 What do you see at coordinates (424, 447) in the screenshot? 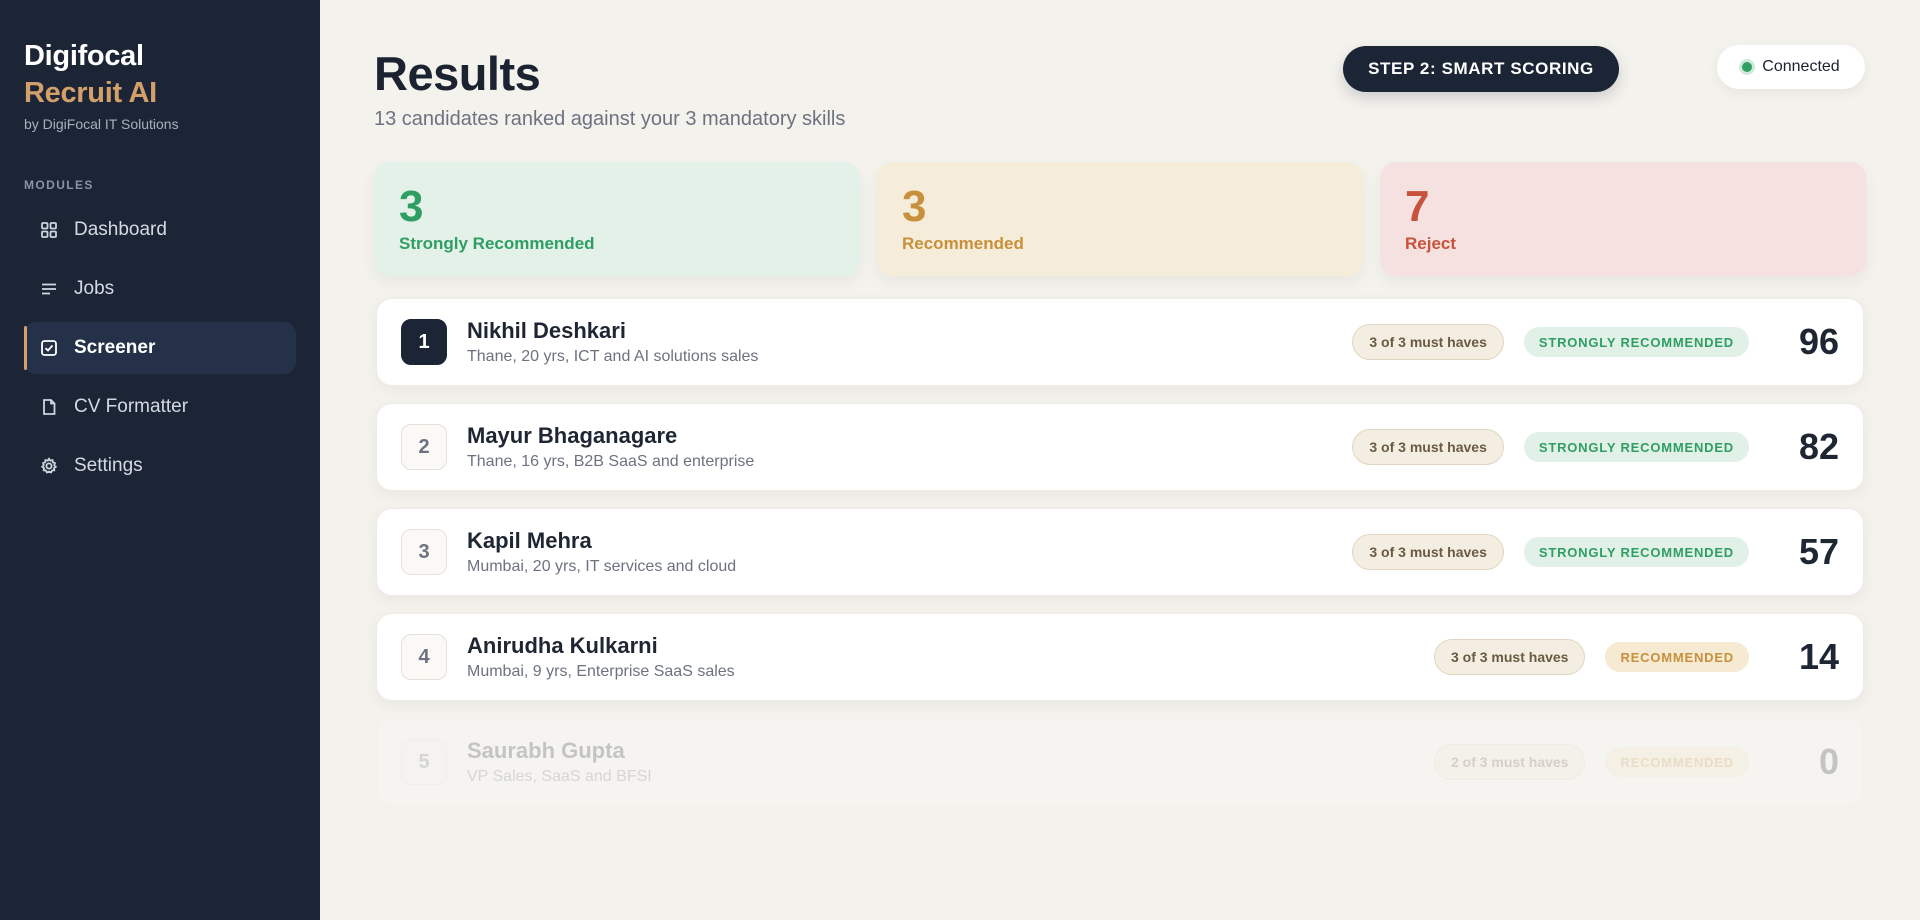
I see `rank-badge: 2` at bounding box center [424, 447].